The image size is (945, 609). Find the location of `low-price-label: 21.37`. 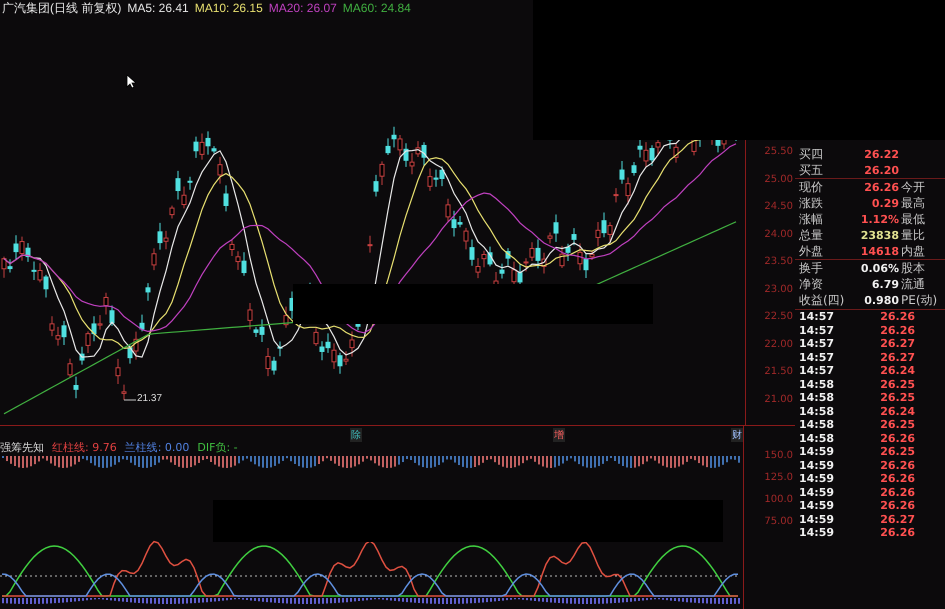

low-price-label: 21.37 is located at coordinates (149, 398).